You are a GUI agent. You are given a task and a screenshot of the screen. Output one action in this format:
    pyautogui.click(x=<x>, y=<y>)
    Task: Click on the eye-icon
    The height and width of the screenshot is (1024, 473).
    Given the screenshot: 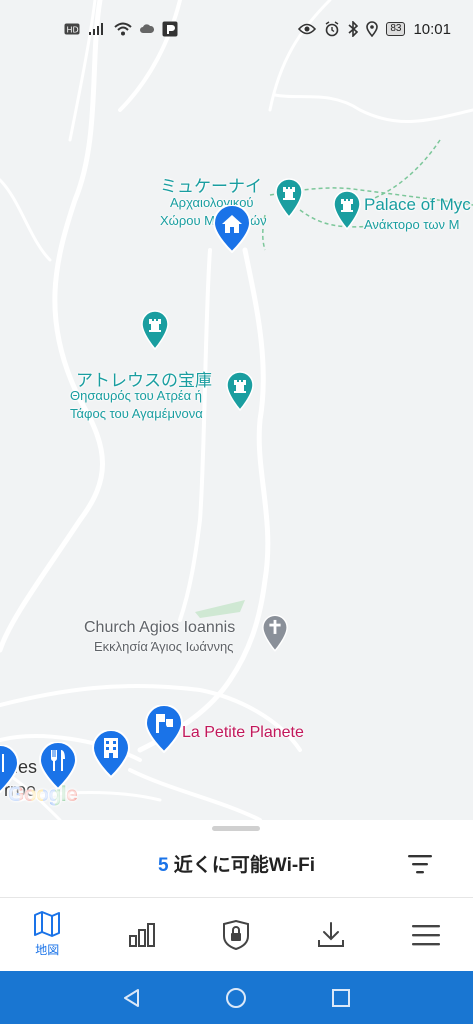 What is the action you would take?
    pyautogui.click(x=307, y=29)
    